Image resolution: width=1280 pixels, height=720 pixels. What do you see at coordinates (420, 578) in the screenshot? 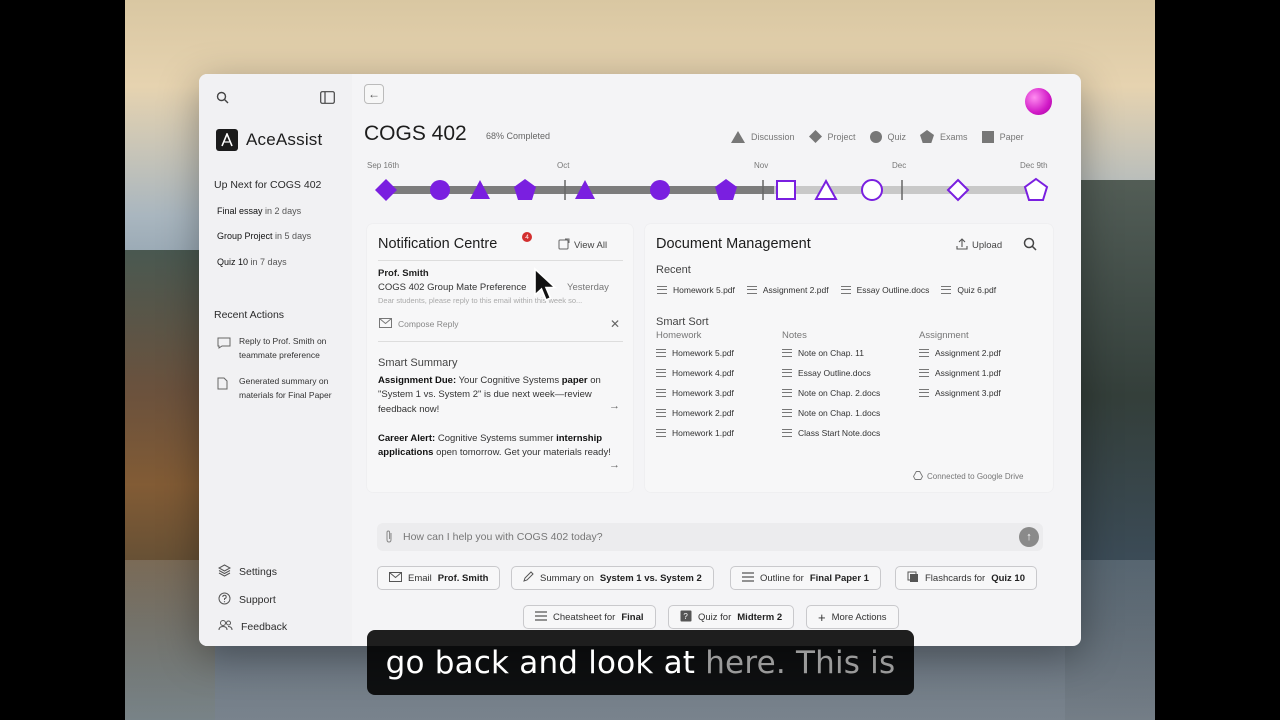
I see `chip-label: Email` at bounding box center [420, 578].